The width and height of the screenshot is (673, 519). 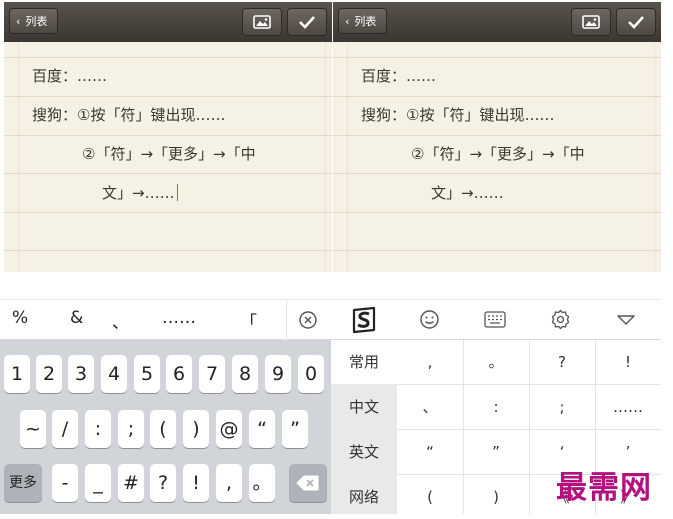 I want to click on key: “, so click(x=262, y=429).